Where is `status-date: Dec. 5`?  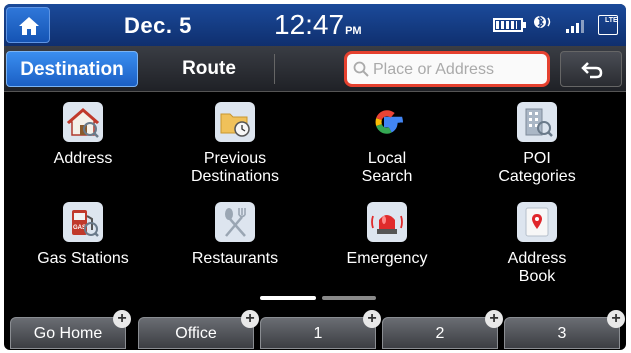 status-date: Dec. 5 is located at coordinates (158, 25).